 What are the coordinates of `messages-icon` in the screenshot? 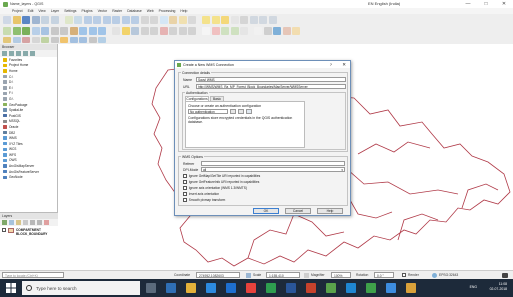 It's located at (505, 275).